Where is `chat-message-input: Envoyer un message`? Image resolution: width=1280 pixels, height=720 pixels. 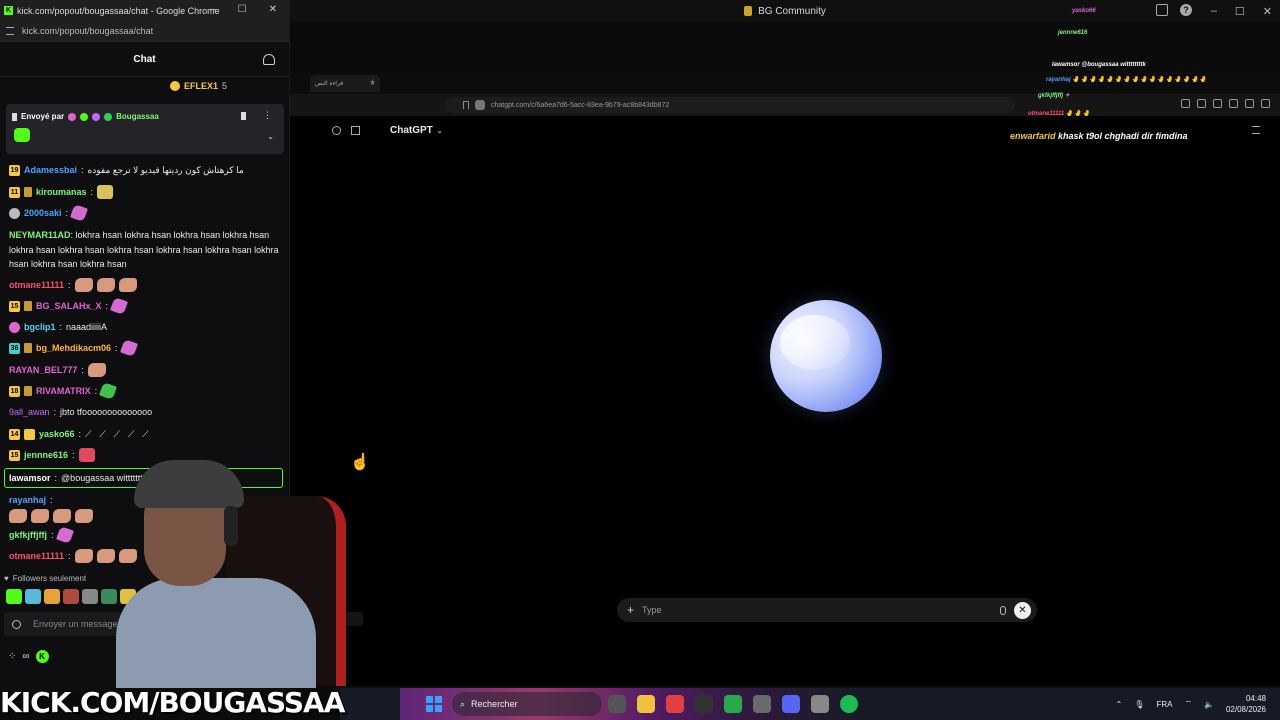 chat-message-input: Envoyer un message is located at coordinates (69, 624).